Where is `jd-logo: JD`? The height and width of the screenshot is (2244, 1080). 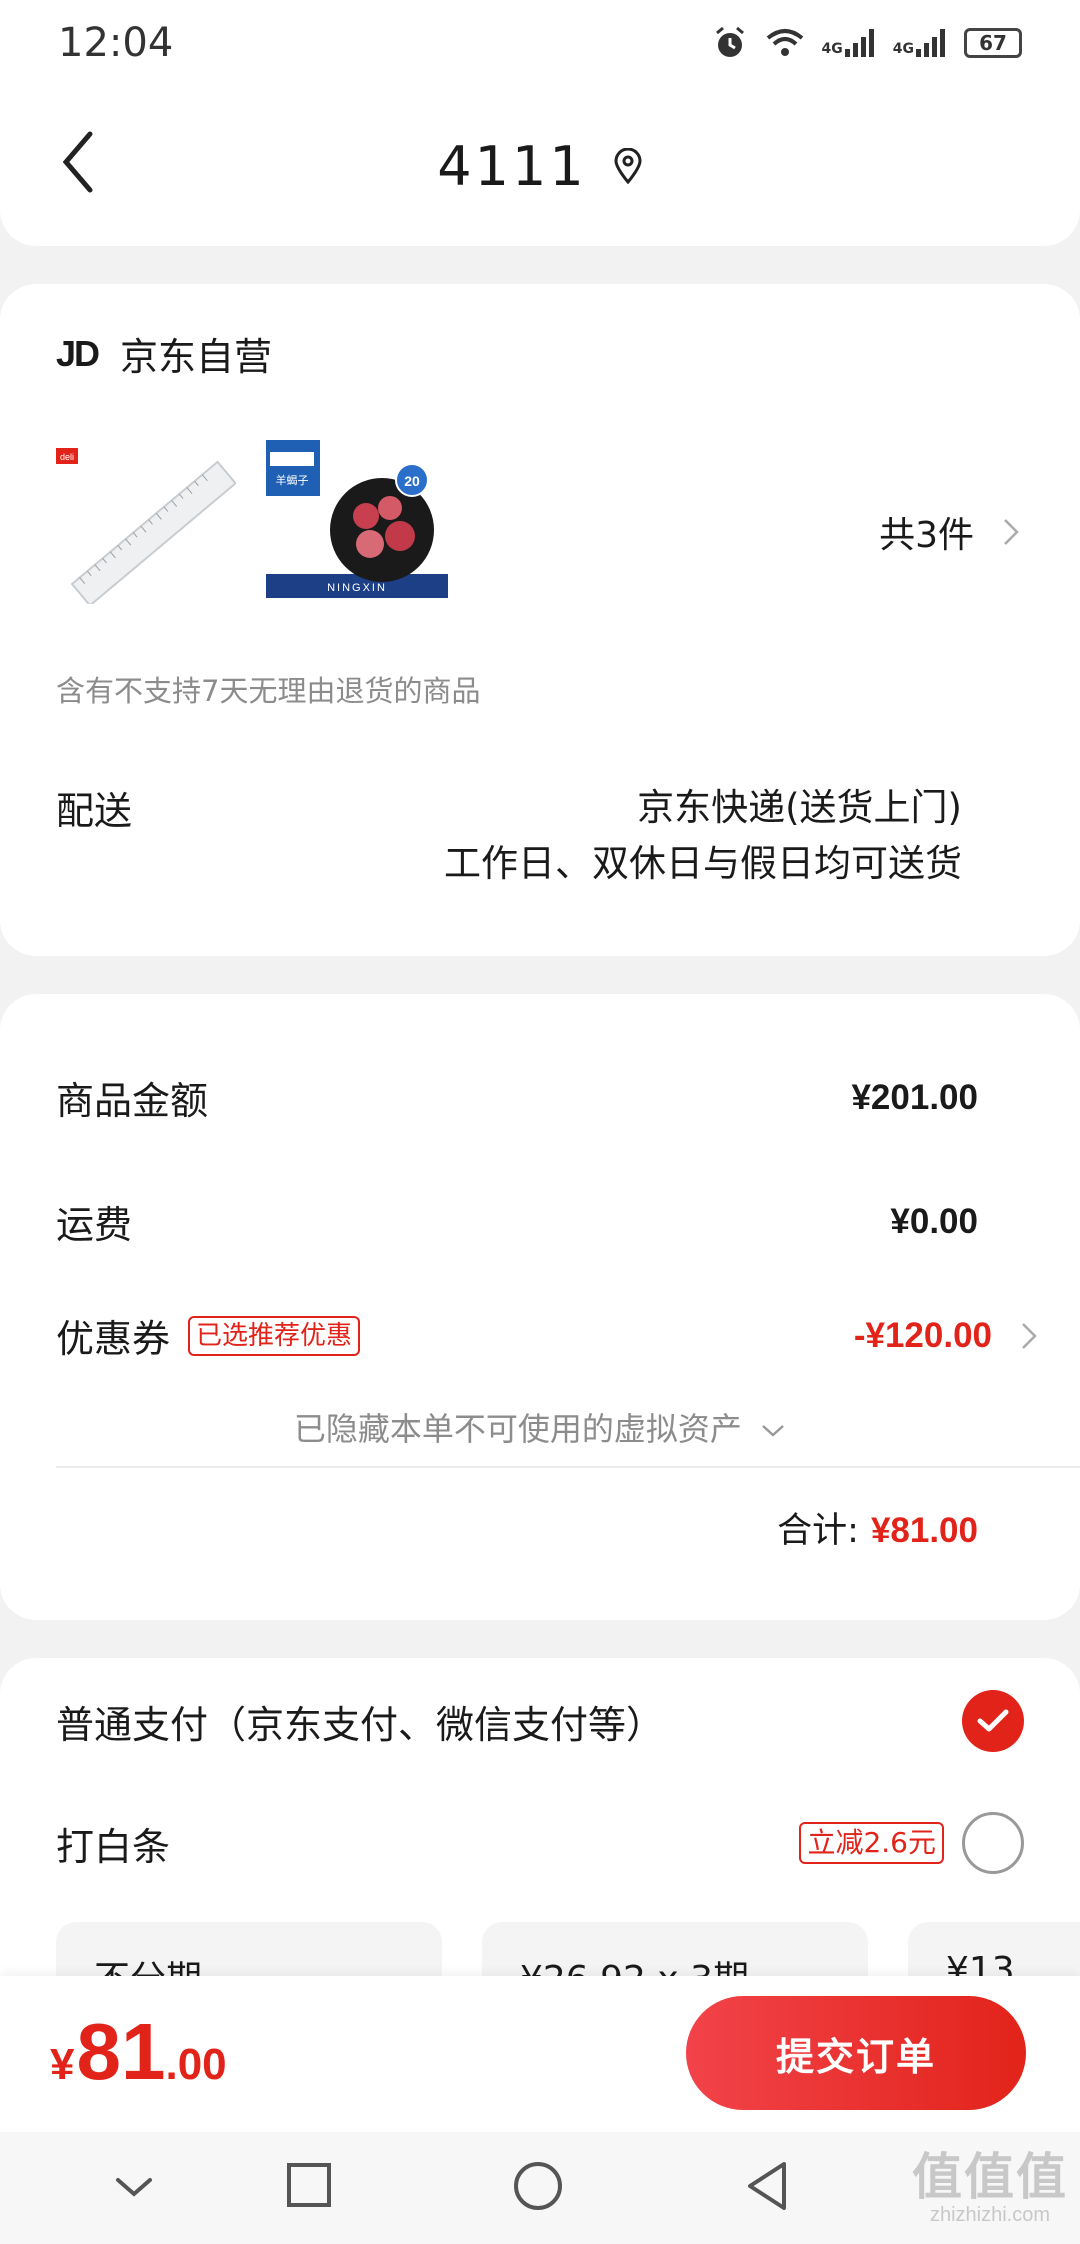
jd-logo: JD is located at coordinates (78, 353).